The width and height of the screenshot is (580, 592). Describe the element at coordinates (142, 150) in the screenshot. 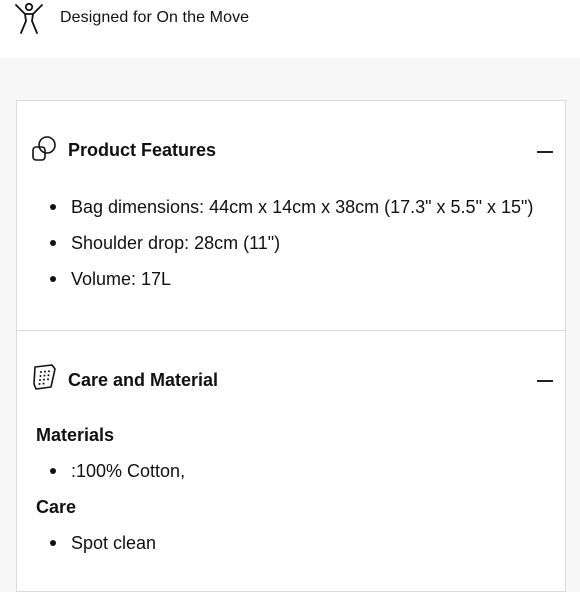

I see `product-features-title: Product Features` at that location.